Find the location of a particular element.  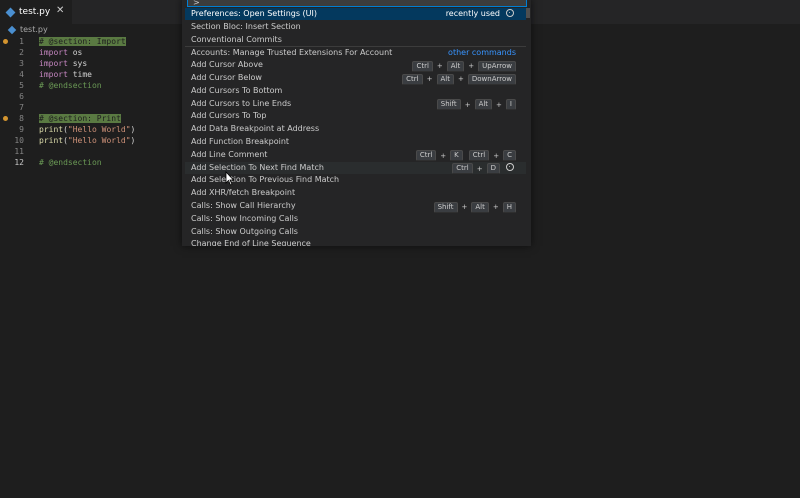

line-number: 10 is located at coordinates (19, 140).